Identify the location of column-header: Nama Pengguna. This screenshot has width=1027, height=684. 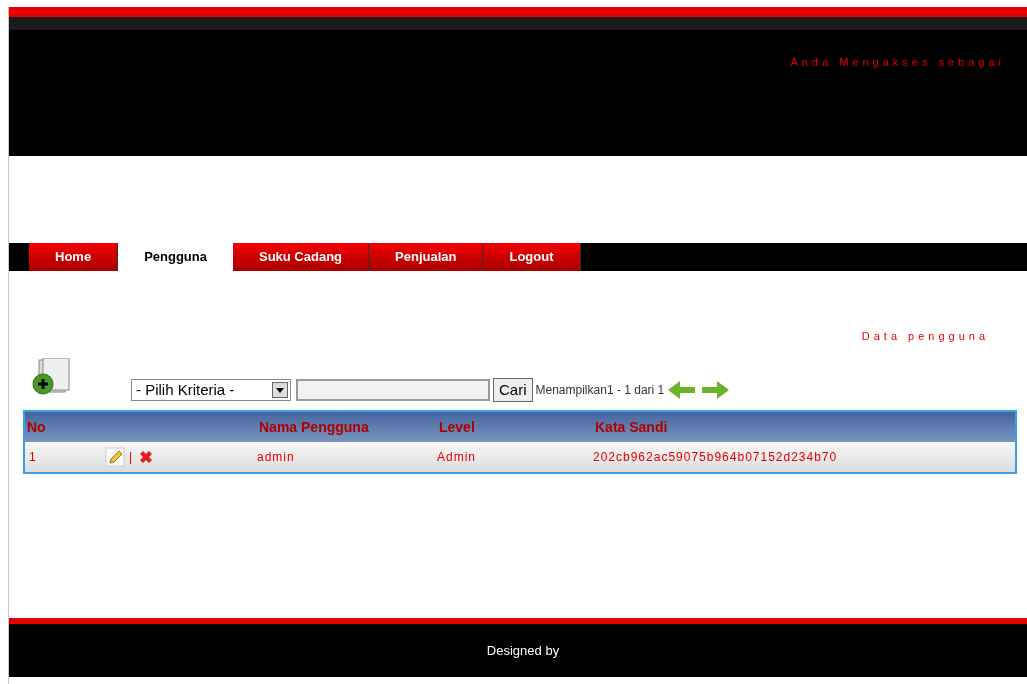
(314, 427).